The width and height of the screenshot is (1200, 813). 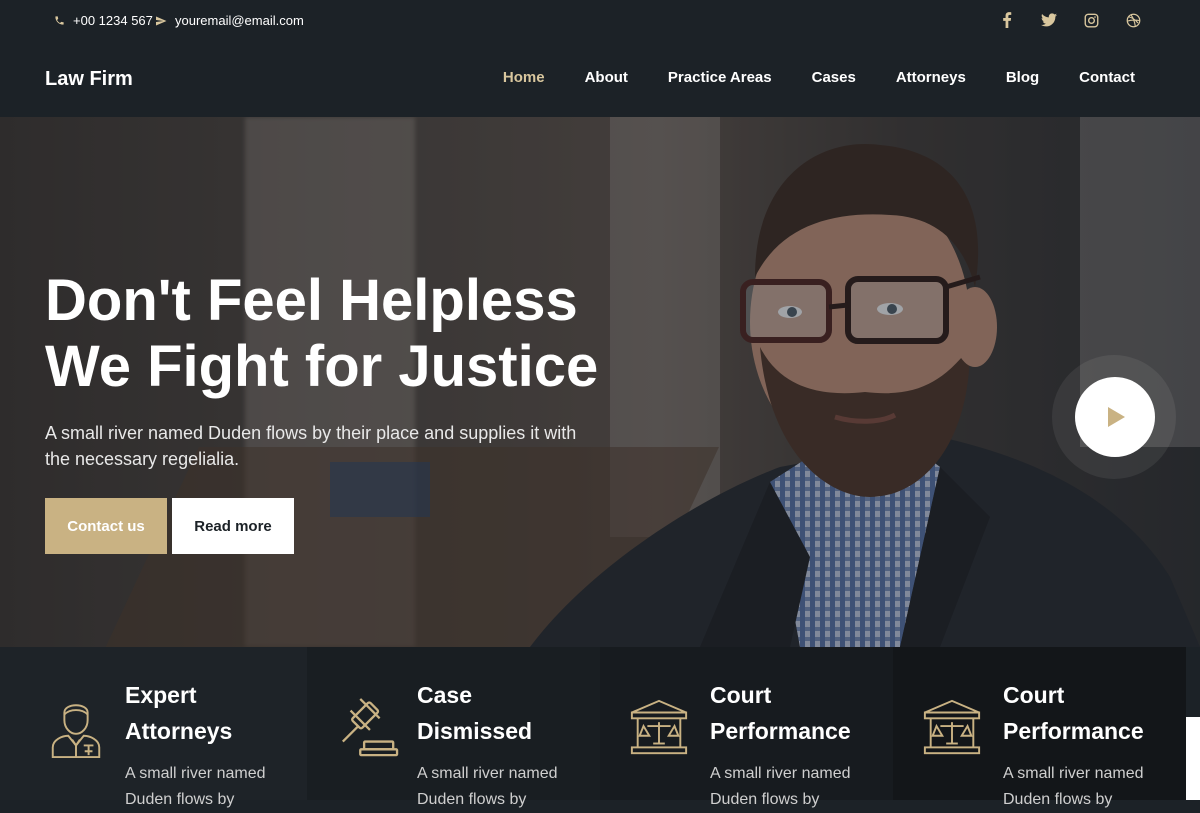 I want to click on brand-logo: Law Firm, so click(x=89, y=79).